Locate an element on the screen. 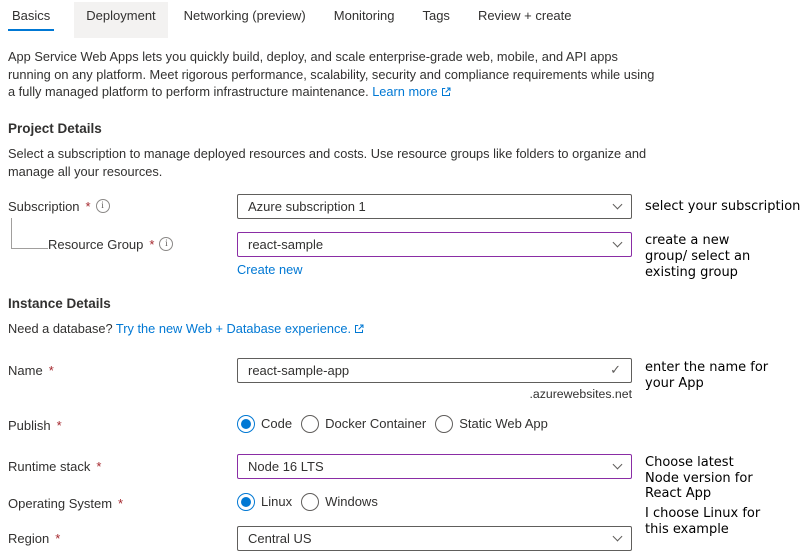  publish-radio-group: Code Docker Container Static Web App is located at coordinates (434, 423).